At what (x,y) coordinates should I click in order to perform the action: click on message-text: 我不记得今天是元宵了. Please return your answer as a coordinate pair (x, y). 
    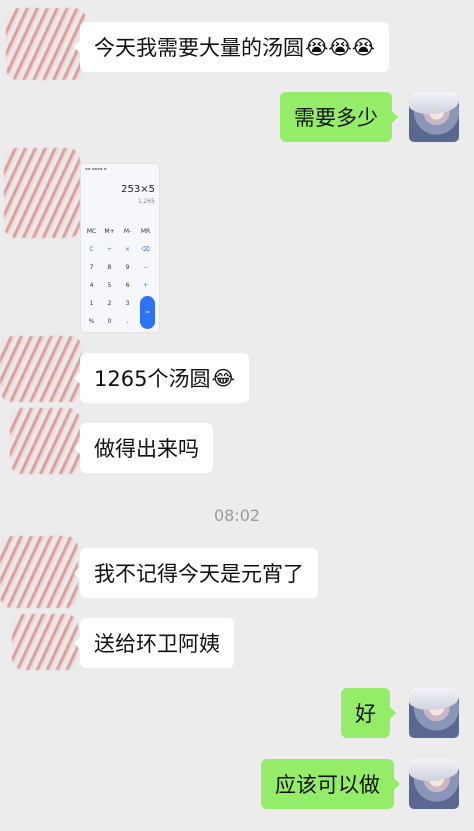
    Looking at the image, I should click on (199, 574).